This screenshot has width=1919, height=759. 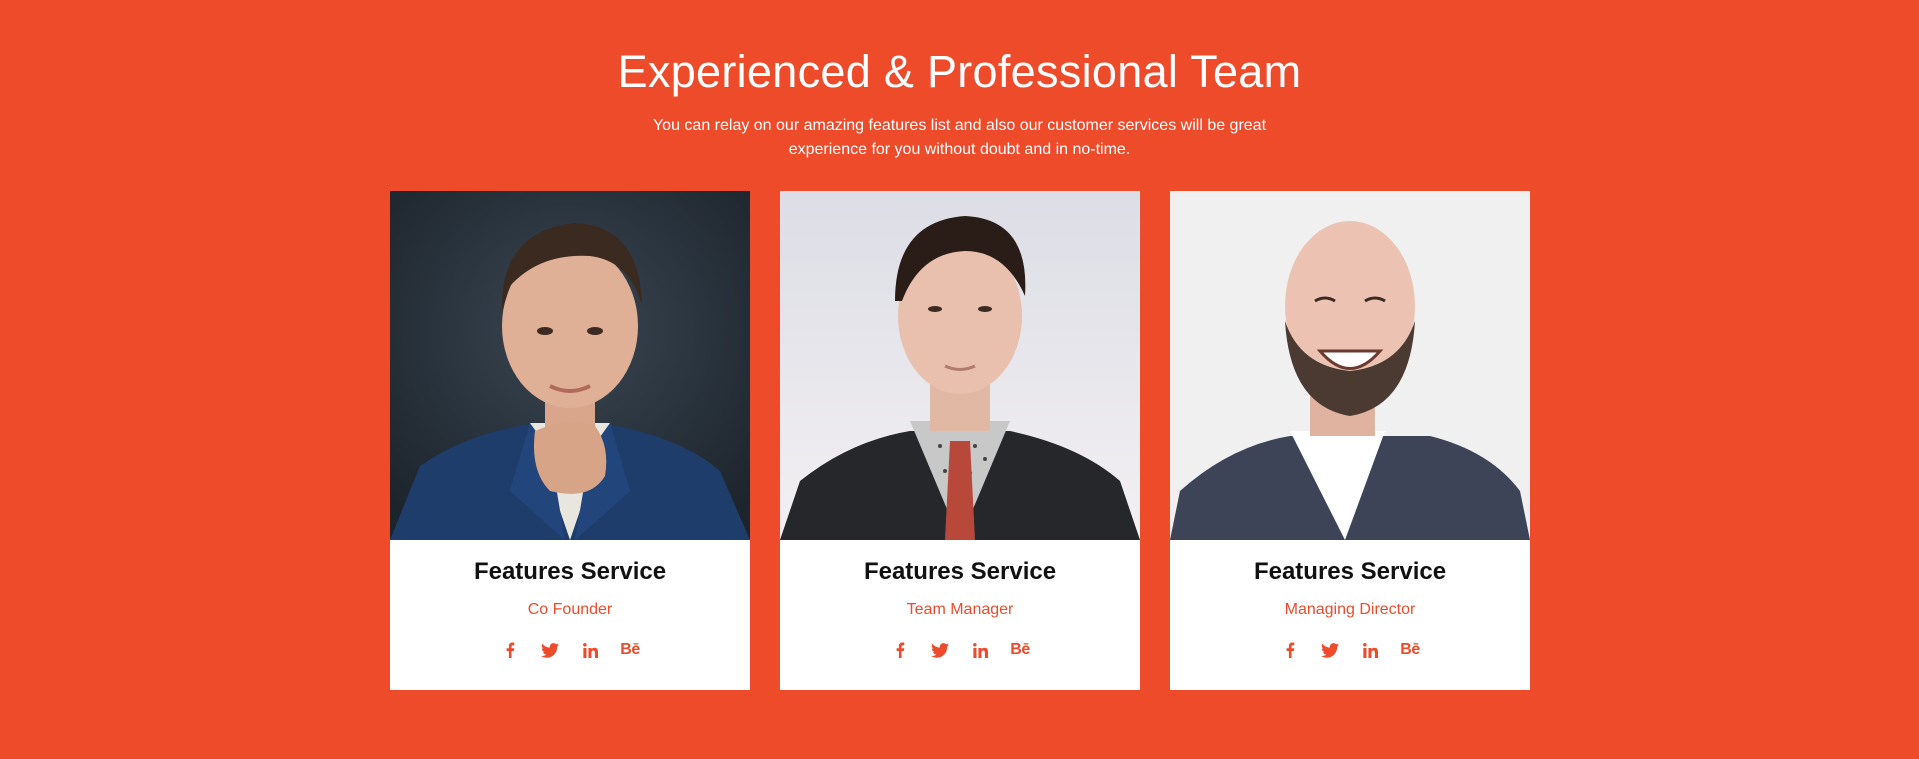 What do you see at coordinates (959, 71) in the screenshot?
I see `section-title: Experienced & Professional Team` at bounding box center [959, 71].